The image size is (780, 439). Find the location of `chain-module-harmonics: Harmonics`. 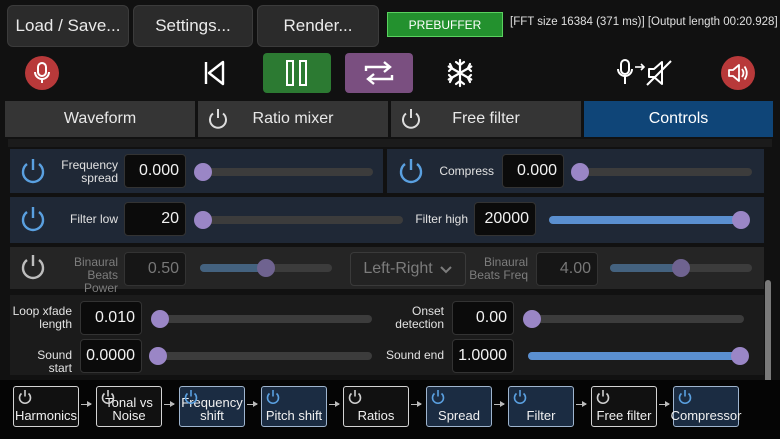

chain-module-harmonics: Harmonics is located at coordinates (46, 406).